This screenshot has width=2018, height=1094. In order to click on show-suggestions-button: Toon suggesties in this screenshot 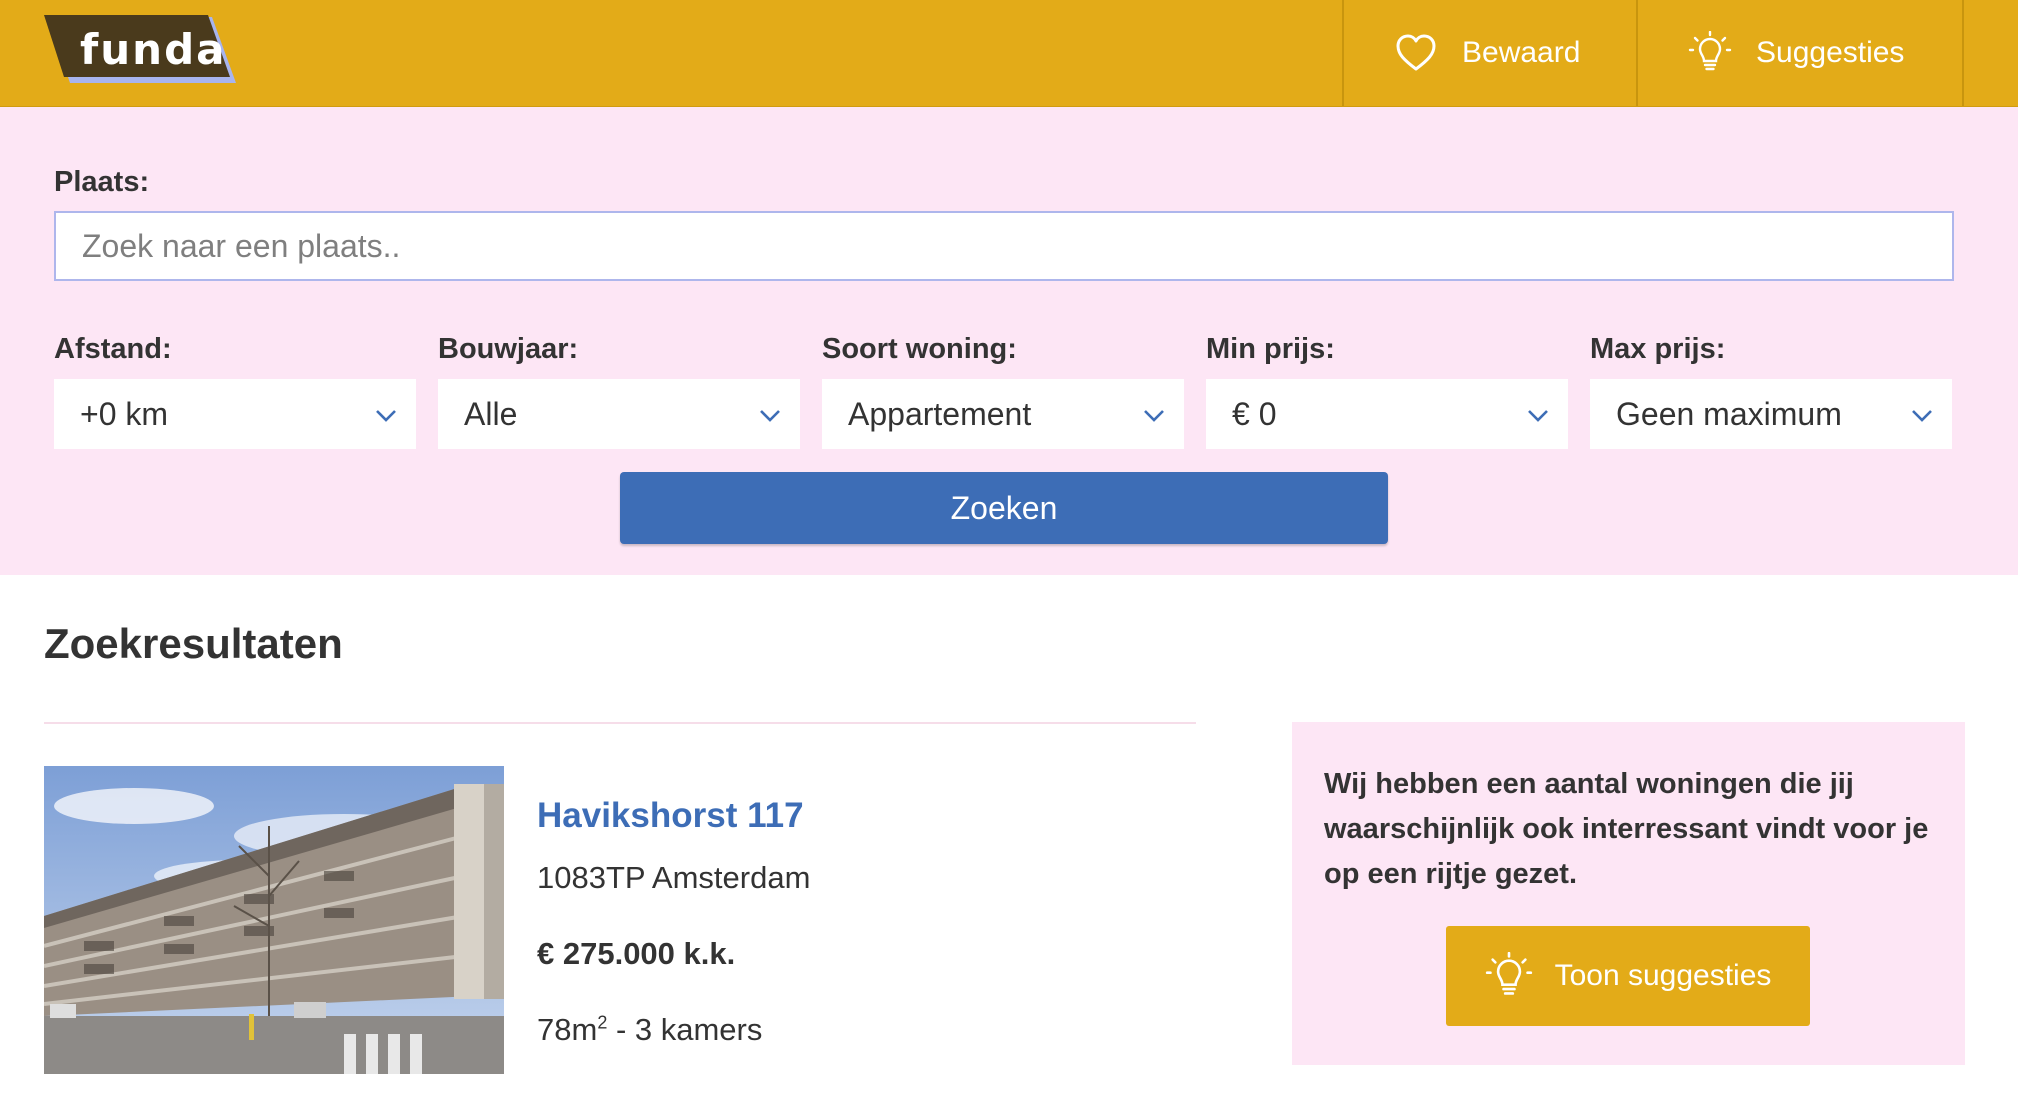, I will do `click(1628, 976)`.